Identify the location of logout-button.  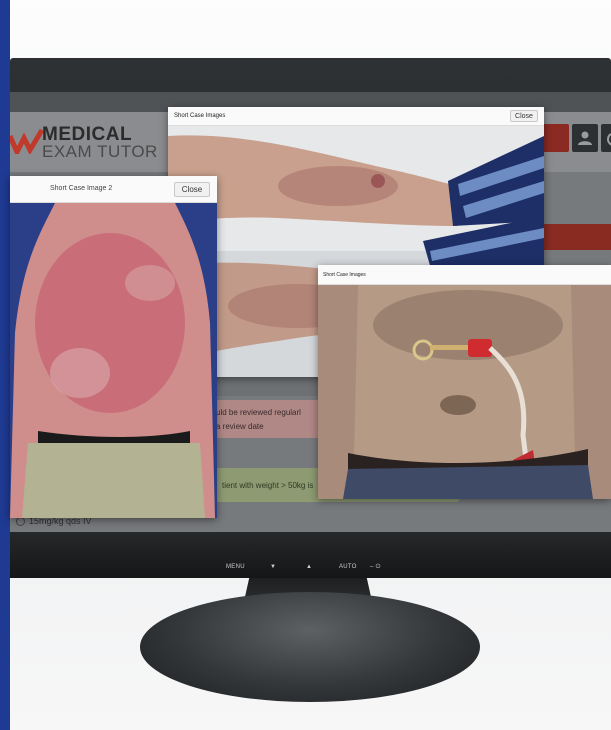
(606, 138).